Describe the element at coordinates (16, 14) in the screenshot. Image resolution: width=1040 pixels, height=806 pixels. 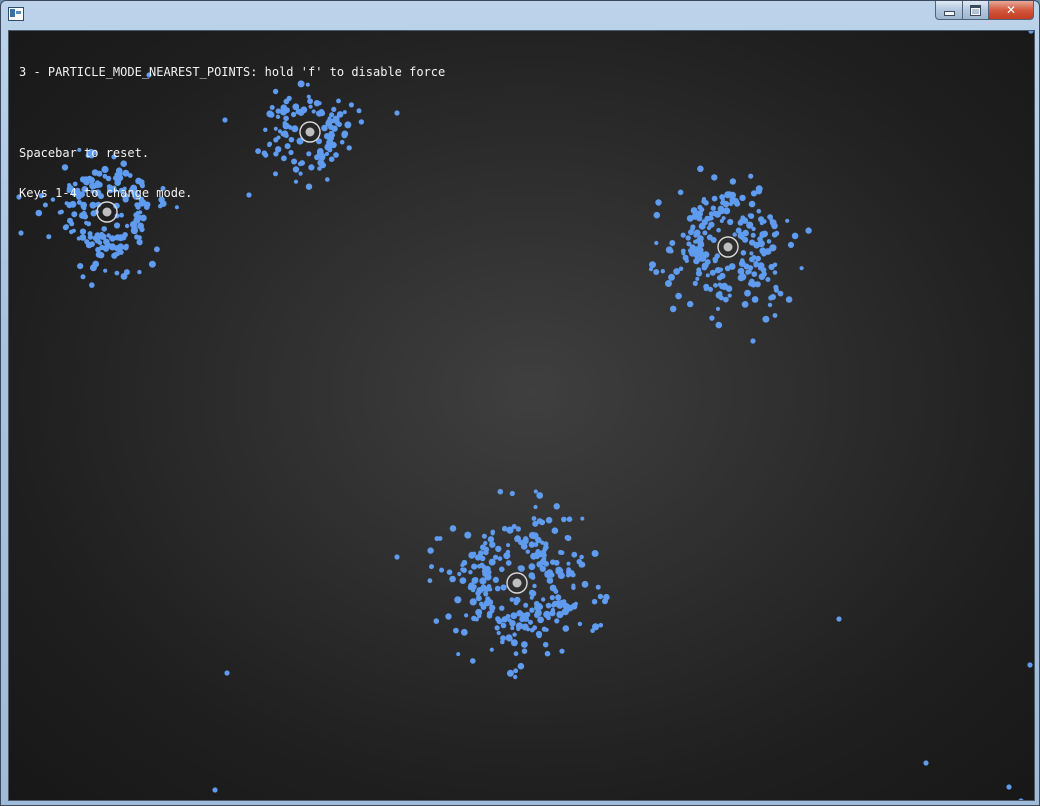
I see `app-icon` at that location.